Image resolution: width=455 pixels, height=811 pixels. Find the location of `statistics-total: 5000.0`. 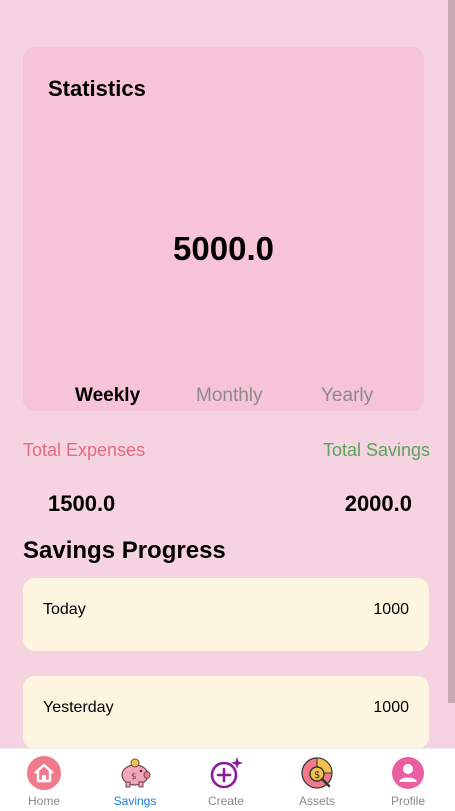

statistics-total: 5000.0 is located at coordinates (223, 248).